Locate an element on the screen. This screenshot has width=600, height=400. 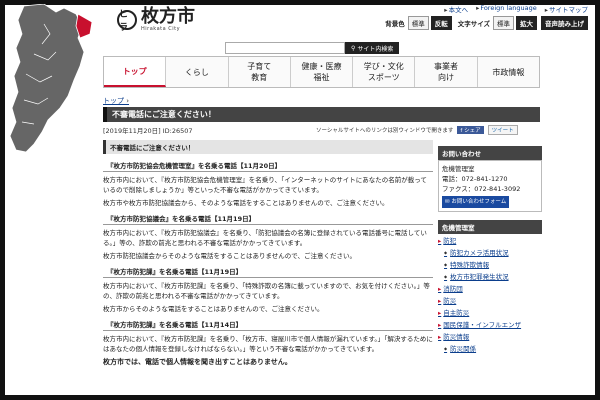
menu-item-crime-prevention: 防犯 is located at coordinates (490, 241).